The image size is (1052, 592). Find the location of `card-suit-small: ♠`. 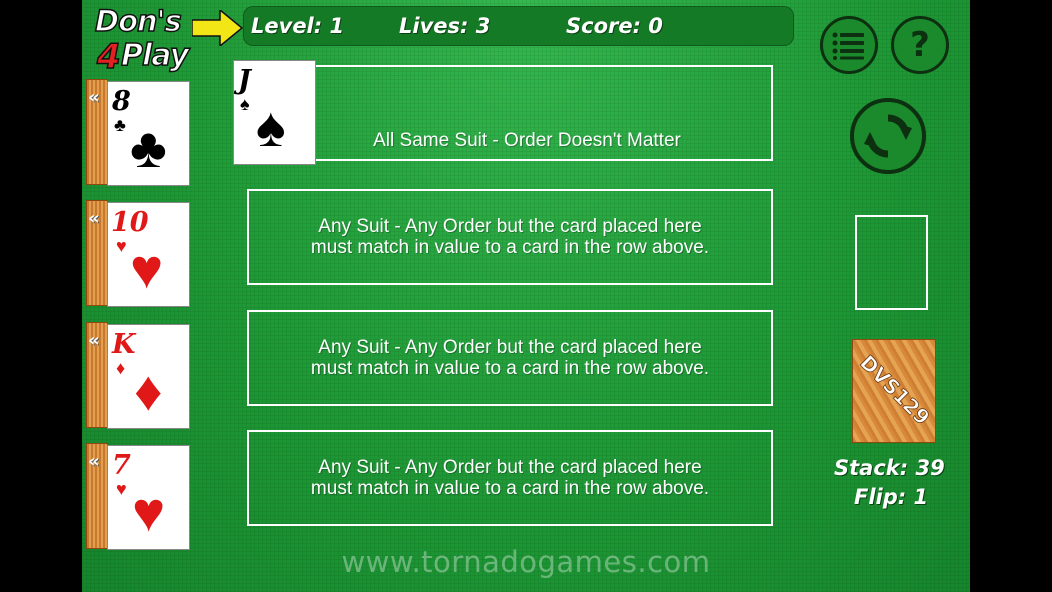

card-suit-small: ♠ is located at coordinates (245, 104).